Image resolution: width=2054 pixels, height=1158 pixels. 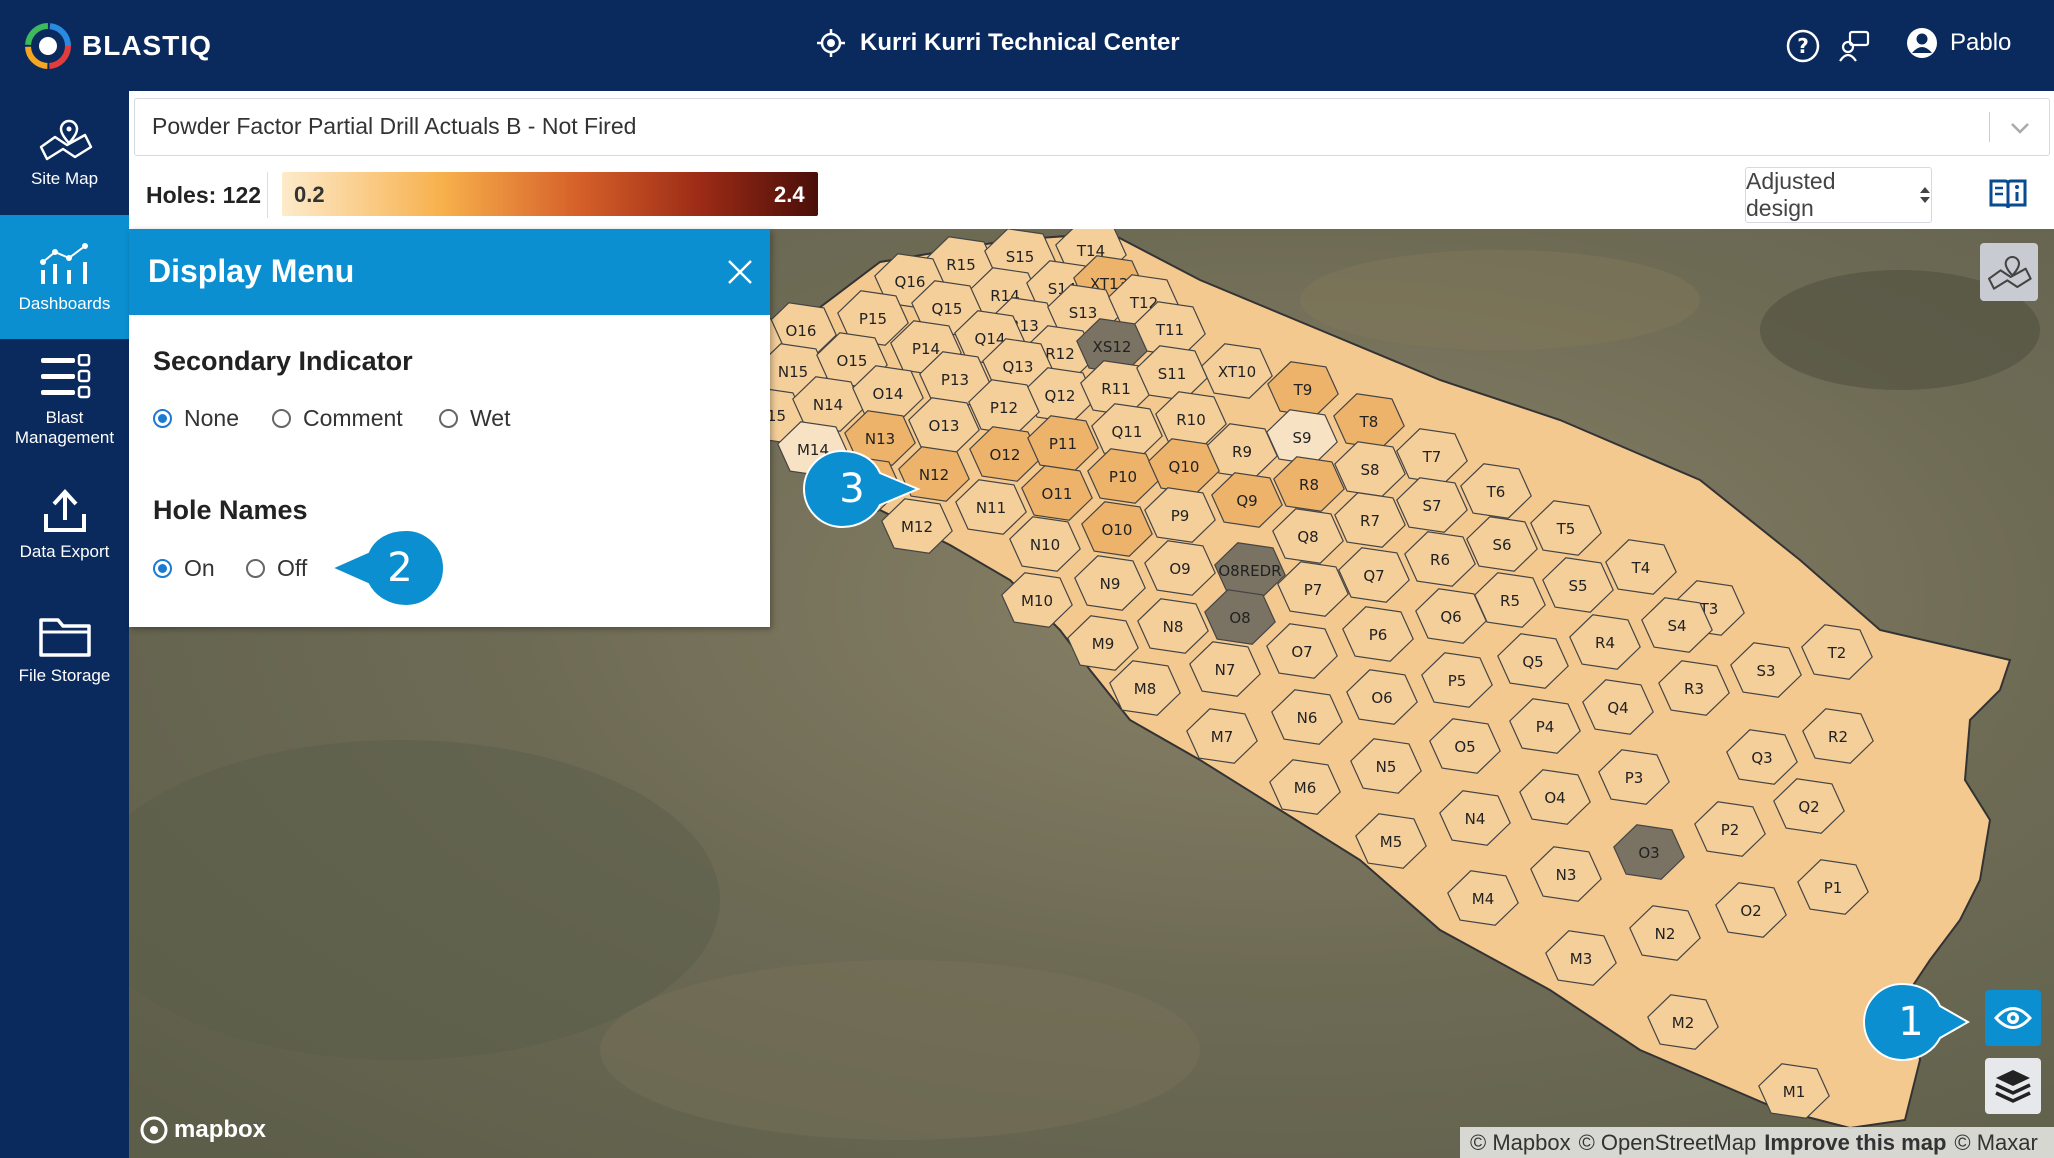 I want to click on blast-hole-label: S5, so click(x=1577, y=586).